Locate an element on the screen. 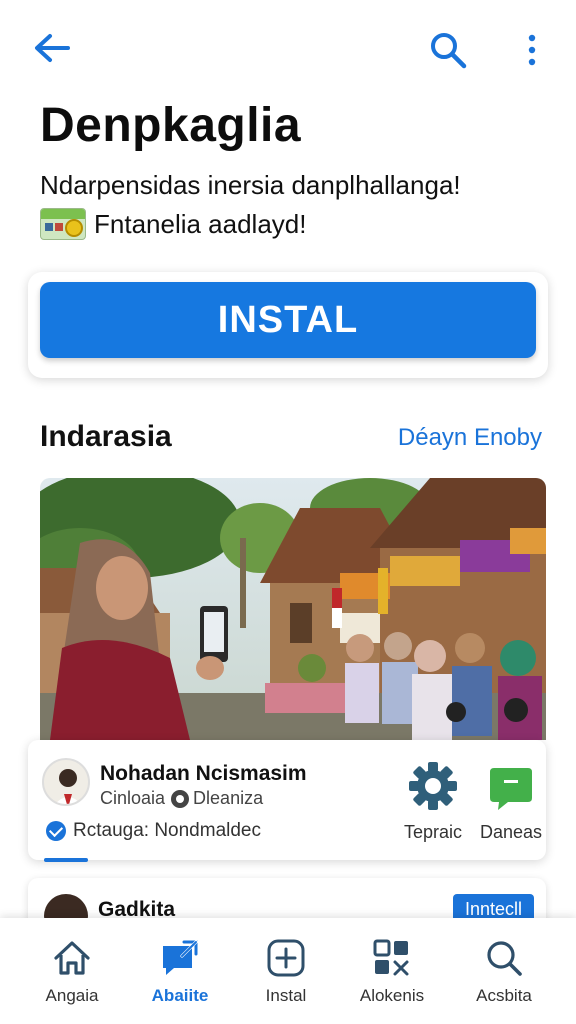 The height and width of the screenshot is (1024, 576). check-circle-icon is located at coordinates (56, 831).